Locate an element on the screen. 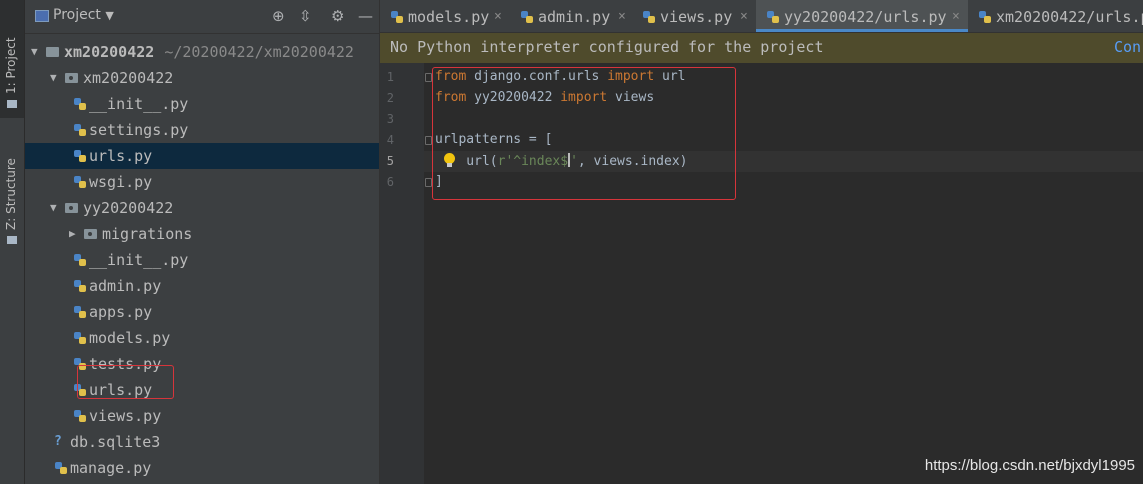  tree-item-name: wsgi.py is located at coordinates (121, 182).